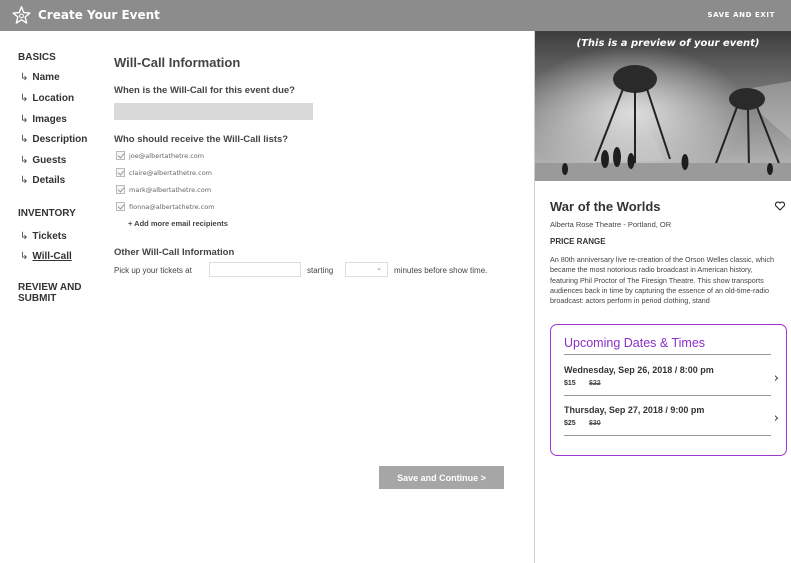 The width and height of the screenshot is (791, 563). Describe the element at coordinates (21, 15) in the screenshot. I see `star-logo-icon` at that location.